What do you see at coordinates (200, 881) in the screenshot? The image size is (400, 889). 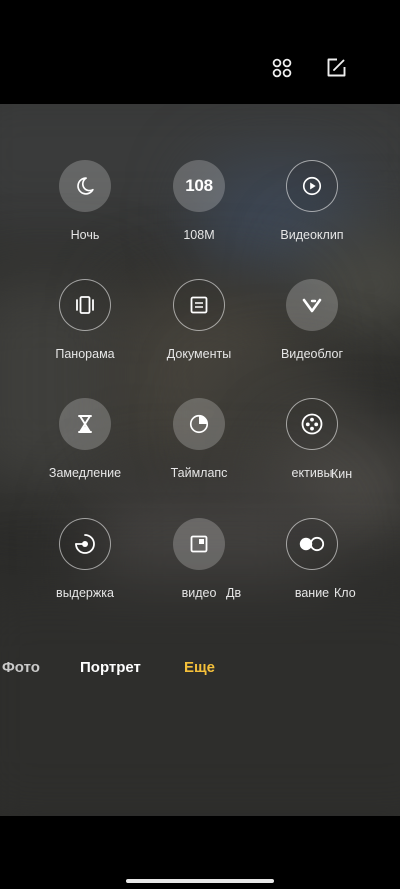 I see `home-indicator` at bounding box center [200, 881].